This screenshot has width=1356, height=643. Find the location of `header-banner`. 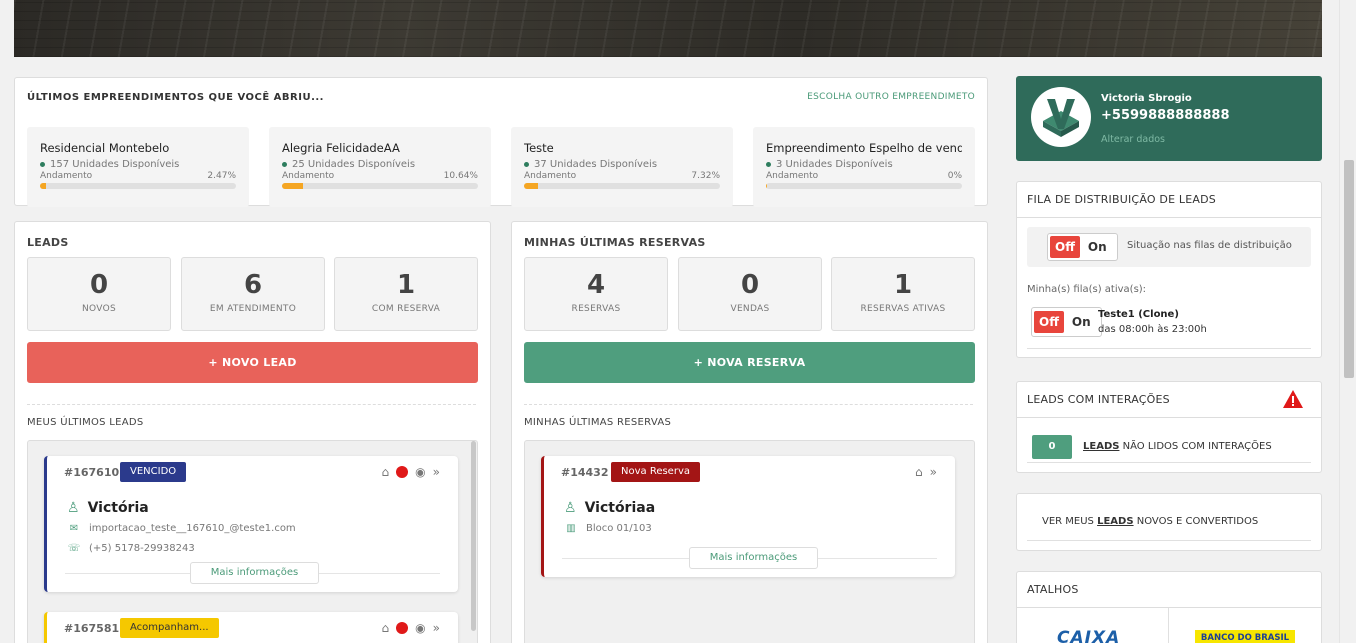

header-banner is located at coordinates (668, 28).